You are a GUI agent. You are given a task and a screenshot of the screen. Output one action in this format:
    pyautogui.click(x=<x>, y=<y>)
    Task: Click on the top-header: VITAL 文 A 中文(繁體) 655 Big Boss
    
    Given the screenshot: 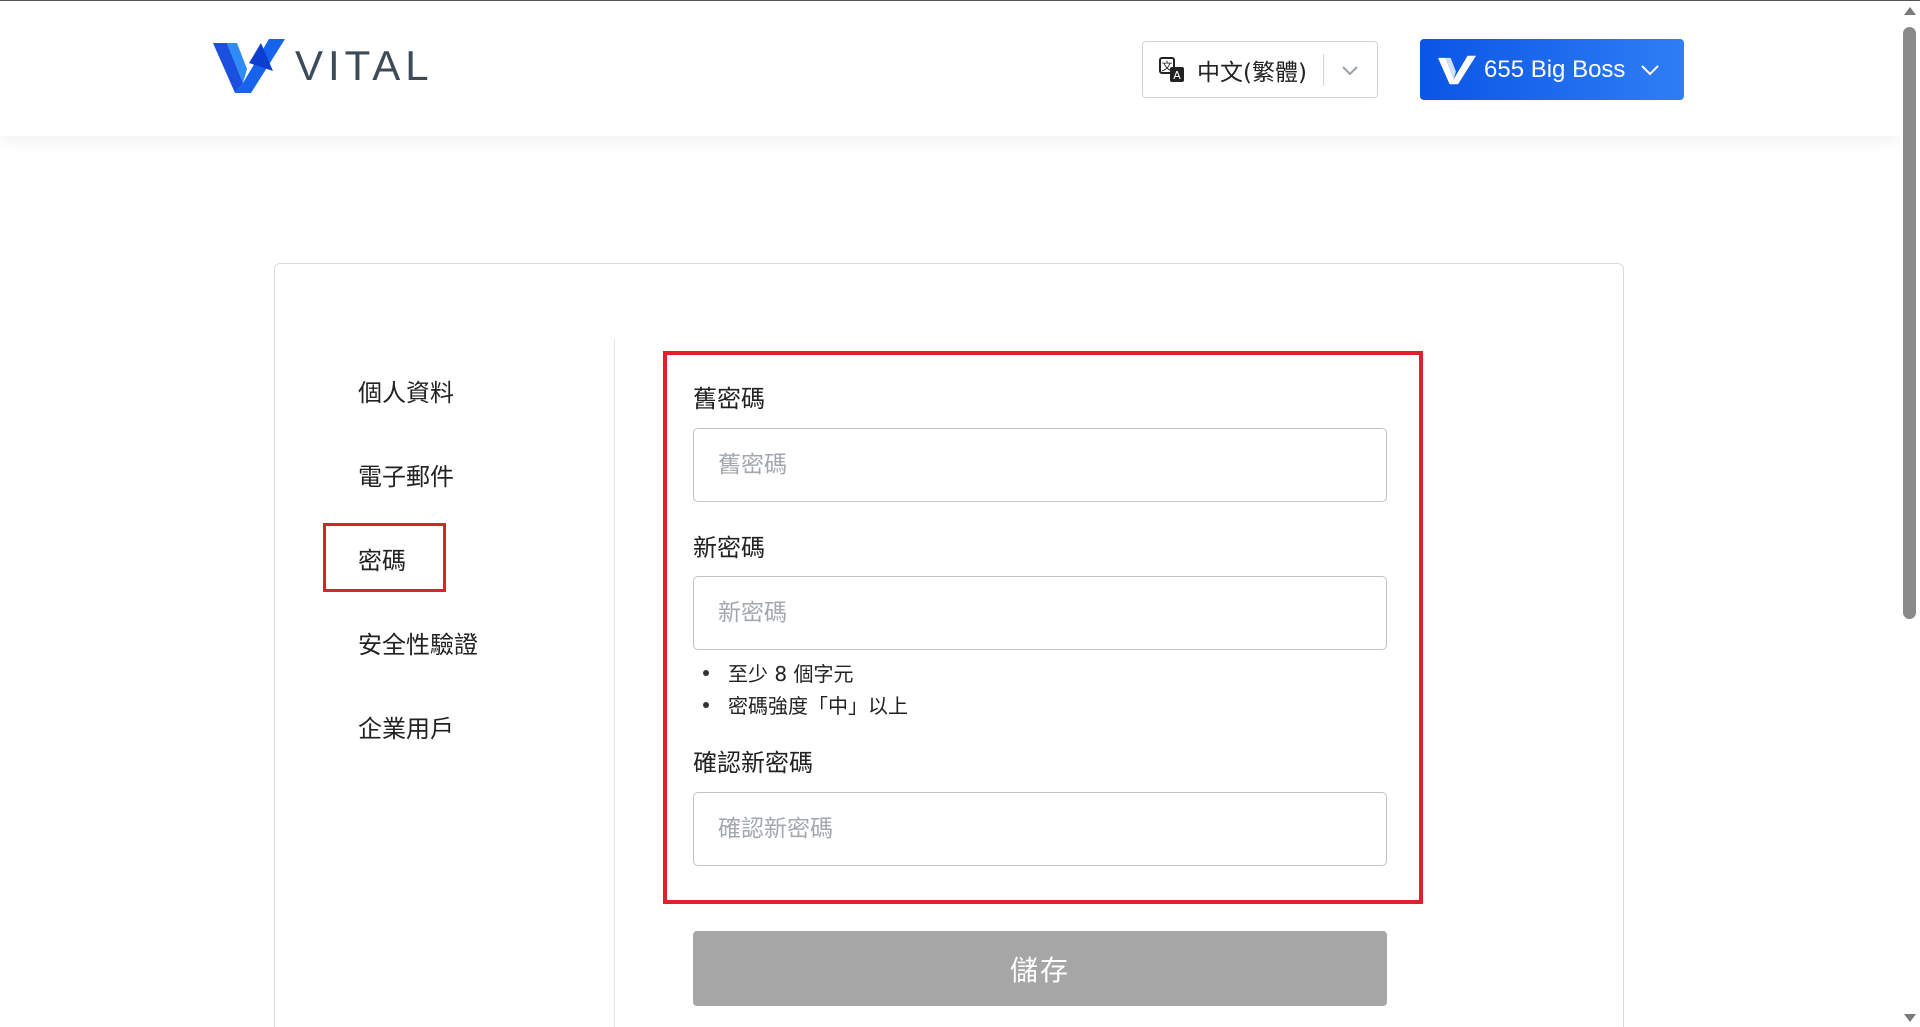 What is the action you would take?
    pyautogui.click(x=950, y=68)
    